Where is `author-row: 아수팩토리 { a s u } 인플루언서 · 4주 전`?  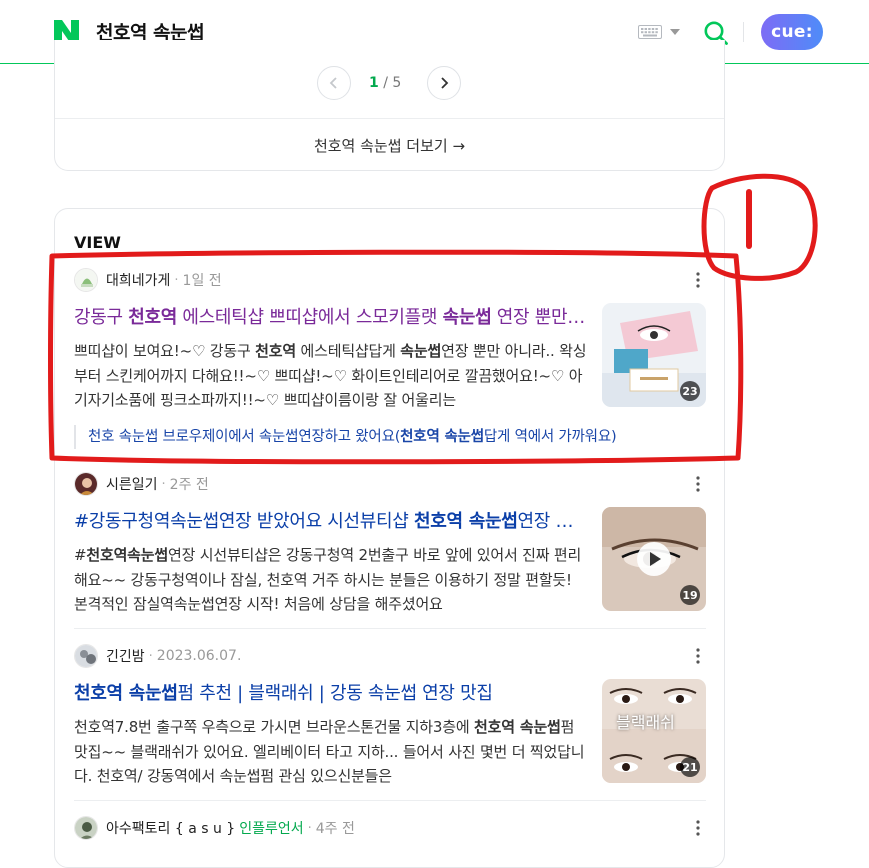
author-row: 아수팩토리 { a s u } 인플루언서 · 4주 전 is located at coordinates (214, 828).